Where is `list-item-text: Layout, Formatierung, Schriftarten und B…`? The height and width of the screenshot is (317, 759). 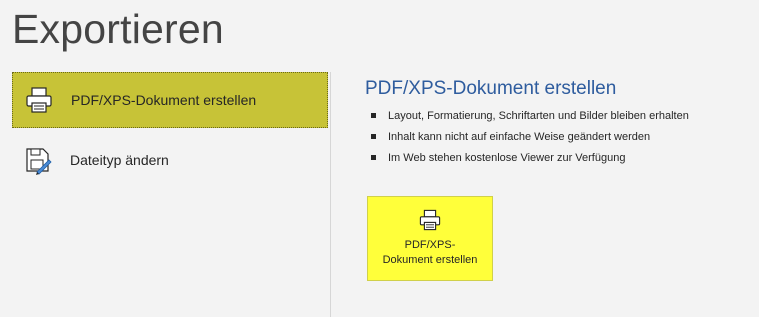 list-item-text: Layout, Formatierung, Schriftarten und B… is located at coordinates (538, 116).